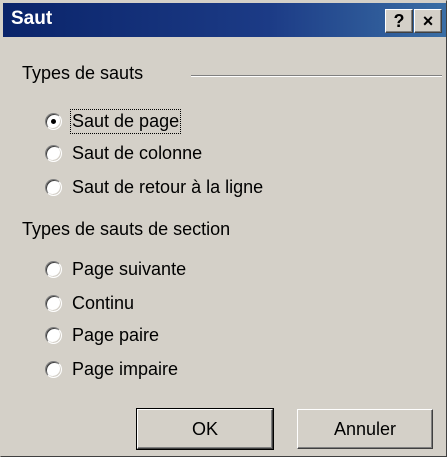 Image resolution: width=447 pixels, height=457 pixels. What do you see at coordinates (137, 153) in the screenshot?
I see `radio-label: Saut de colonne` at bounding box center [137, 153].